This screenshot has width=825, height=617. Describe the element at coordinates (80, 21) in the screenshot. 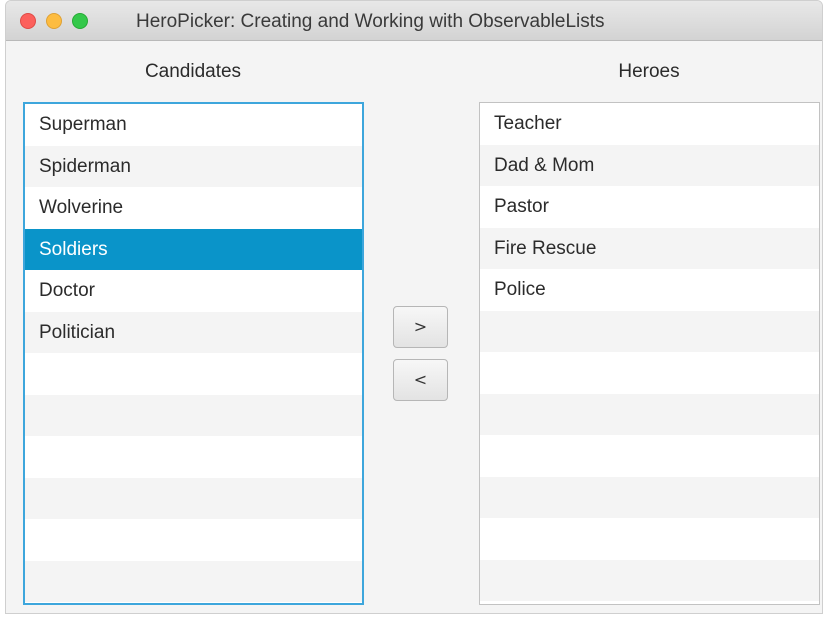

I see `zoom-window-button` at that location.